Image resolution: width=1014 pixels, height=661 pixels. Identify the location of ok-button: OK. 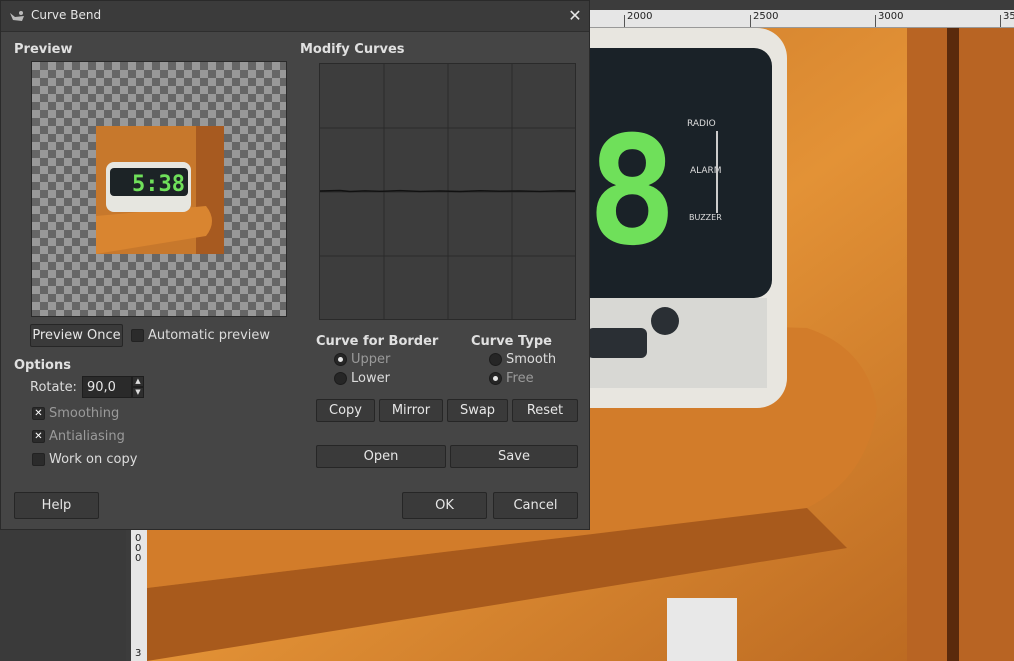
(444, 505).